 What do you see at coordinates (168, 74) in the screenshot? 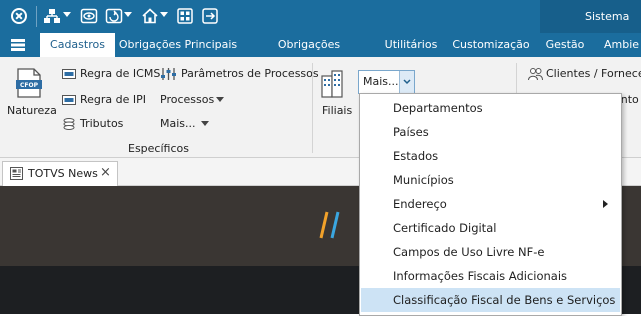
I see `sliders-icon` at bounding box center [168, 74].